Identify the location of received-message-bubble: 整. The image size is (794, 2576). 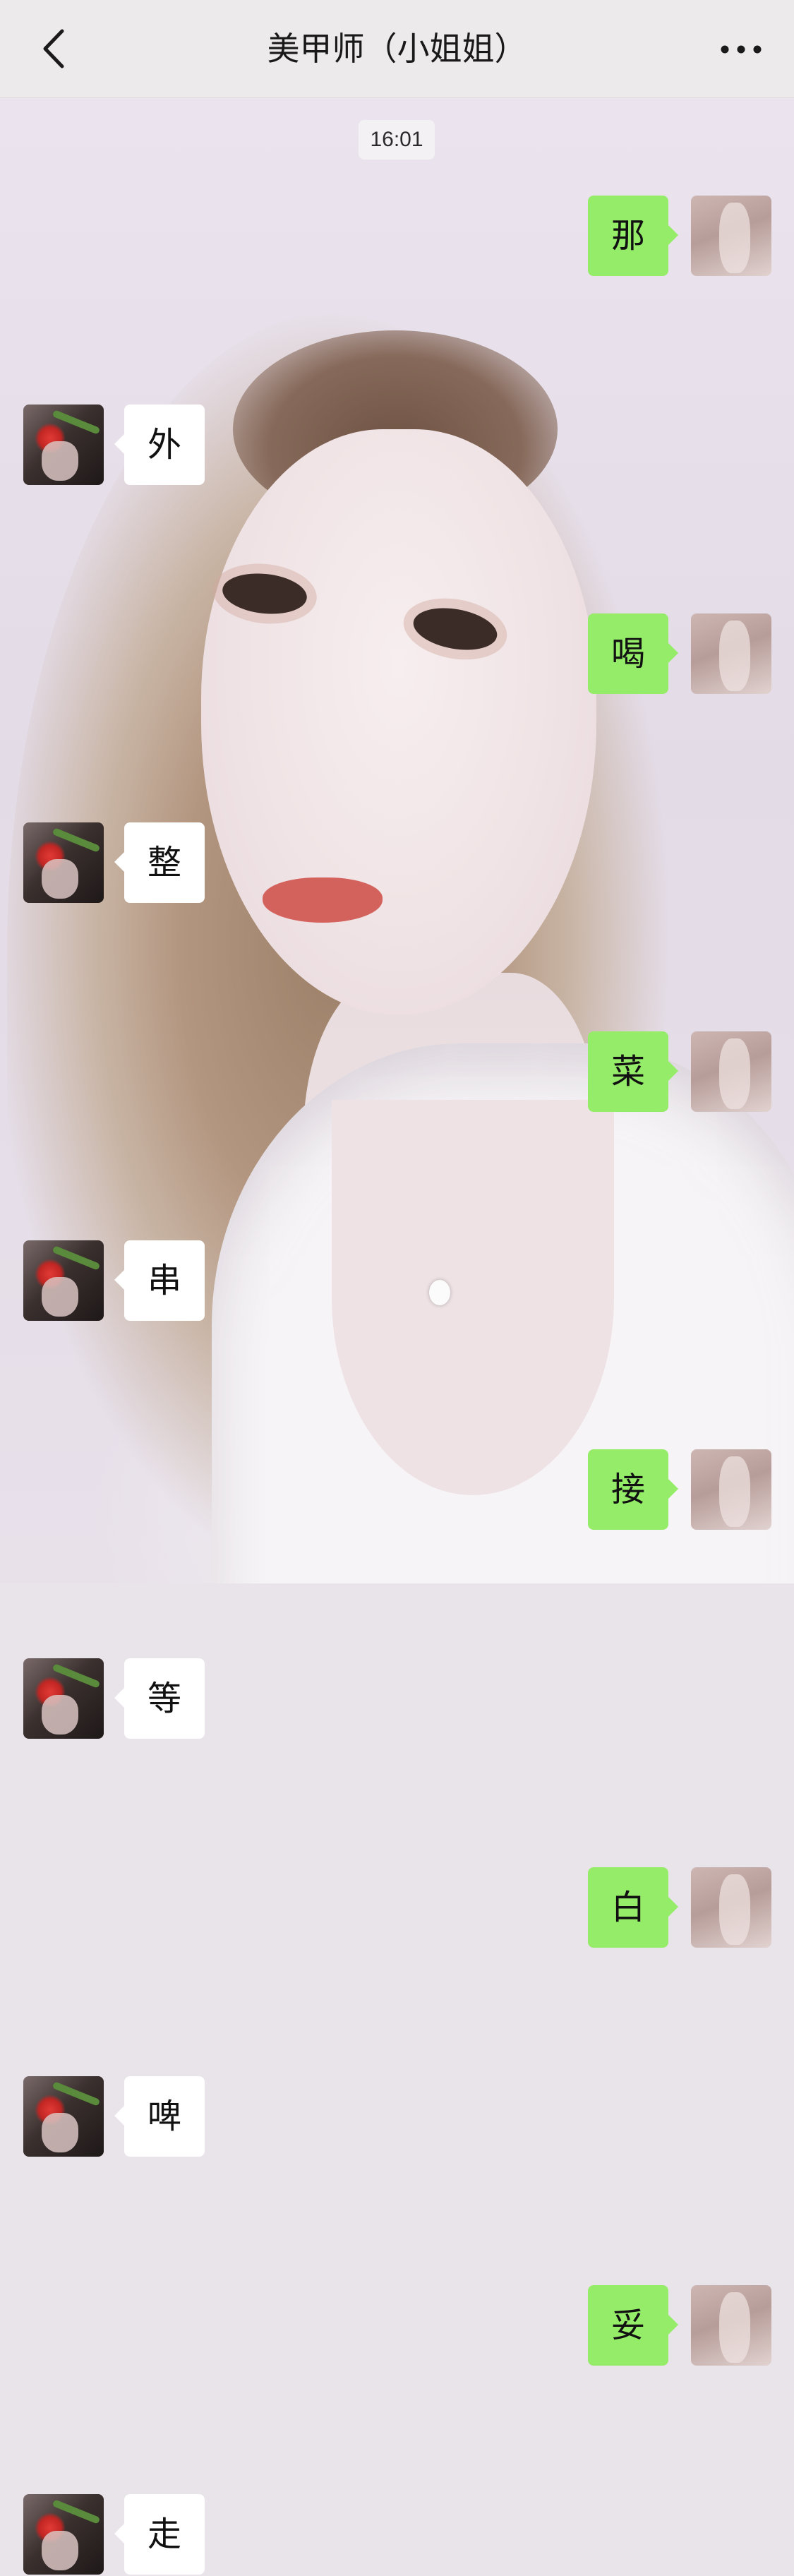
(159, 862).